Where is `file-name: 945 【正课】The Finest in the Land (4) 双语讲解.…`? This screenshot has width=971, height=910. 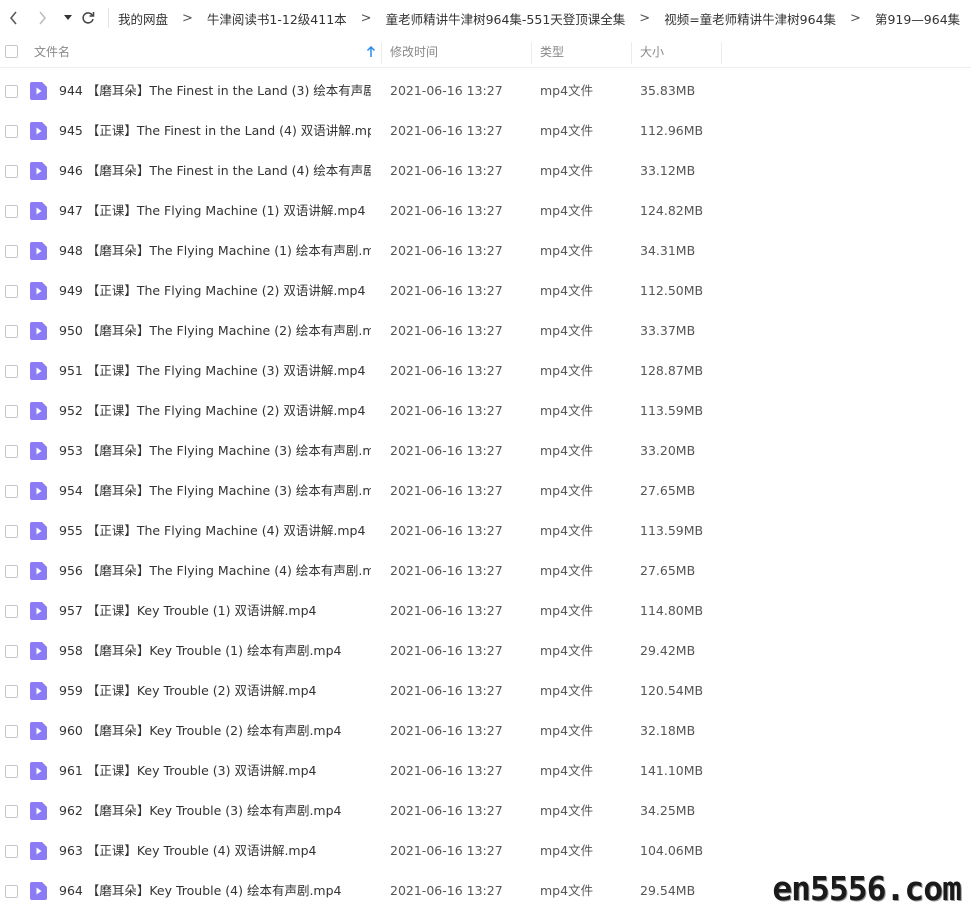
file-name: 945 【正课】The Finest in the Land (4) 双语讲解.… is located at coordinates (215, 131).